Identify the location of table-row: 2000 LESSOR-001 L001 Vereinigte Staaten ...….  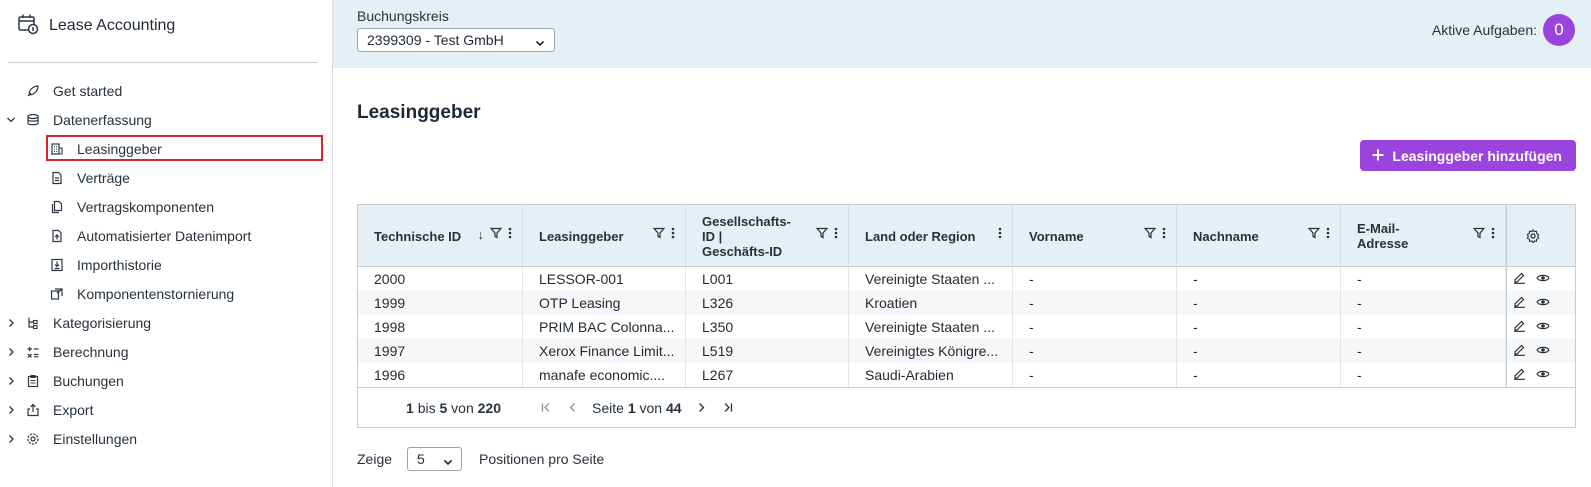
(966, 279).